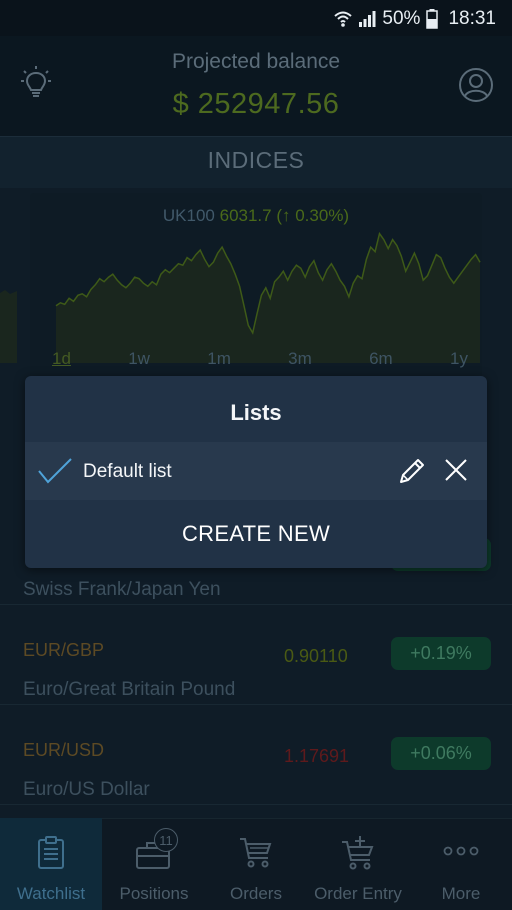  I want to click on wifi-icon, so click(343, 19).